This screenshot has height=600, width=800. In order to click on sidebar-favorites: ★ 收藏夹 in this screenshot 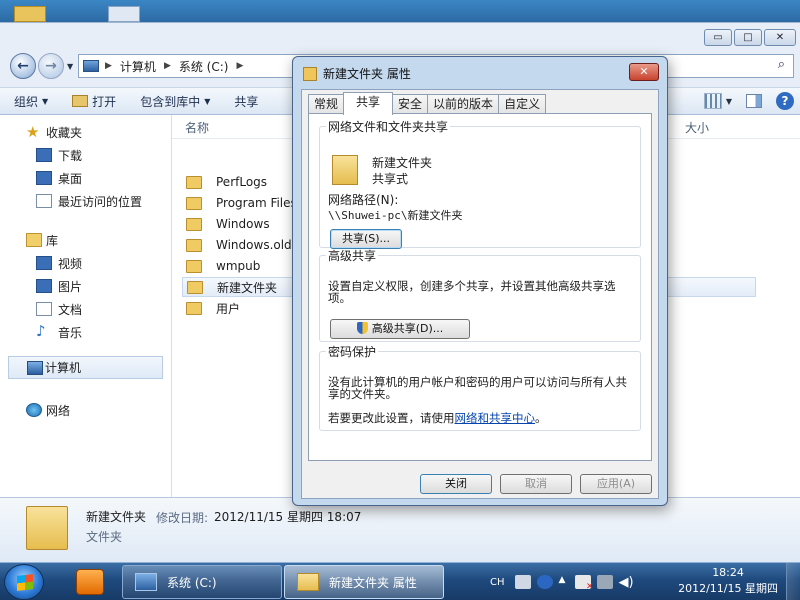, I will do `click(85, 132)`.